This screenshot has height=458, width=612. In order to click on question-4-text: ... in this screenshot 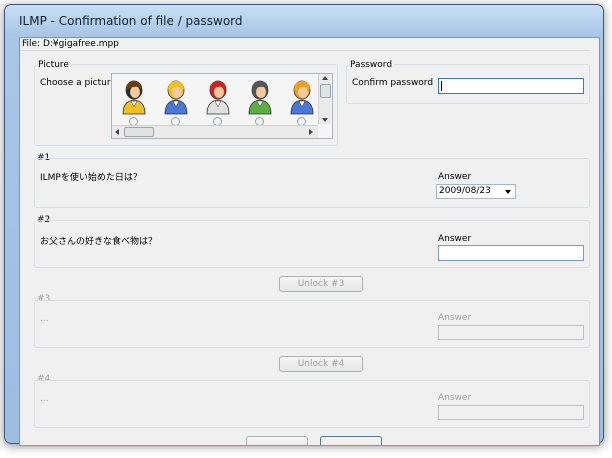, I will do `click(44, 399)`.